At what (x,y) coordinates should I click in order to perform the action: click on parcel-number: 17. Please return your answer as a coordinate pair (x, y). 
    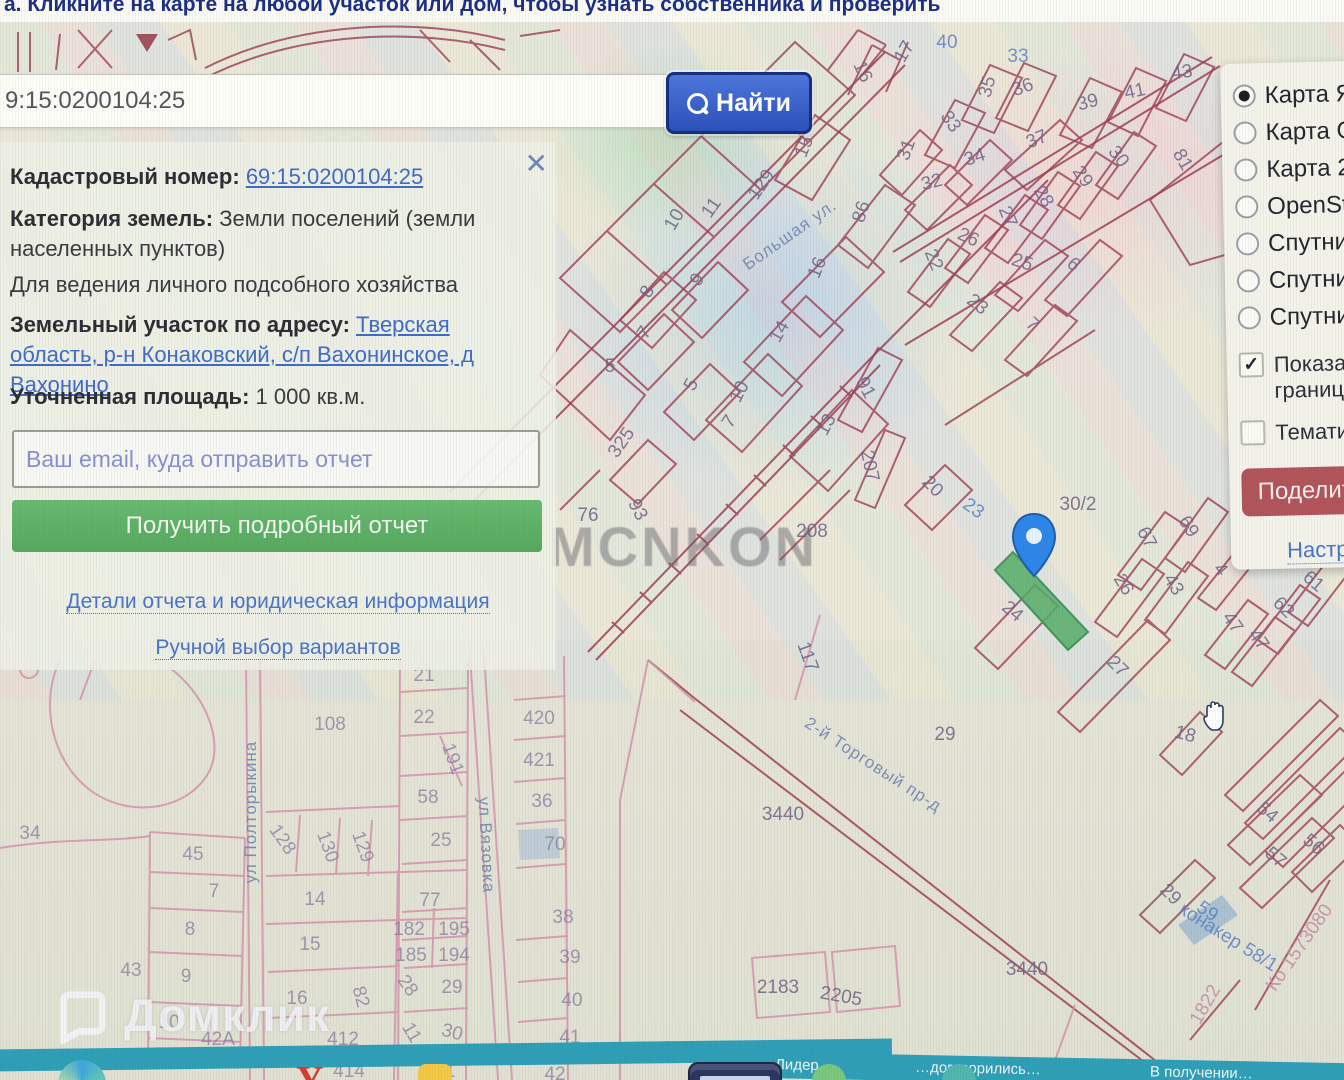
    Looking at the image, I should click on (904, 52).